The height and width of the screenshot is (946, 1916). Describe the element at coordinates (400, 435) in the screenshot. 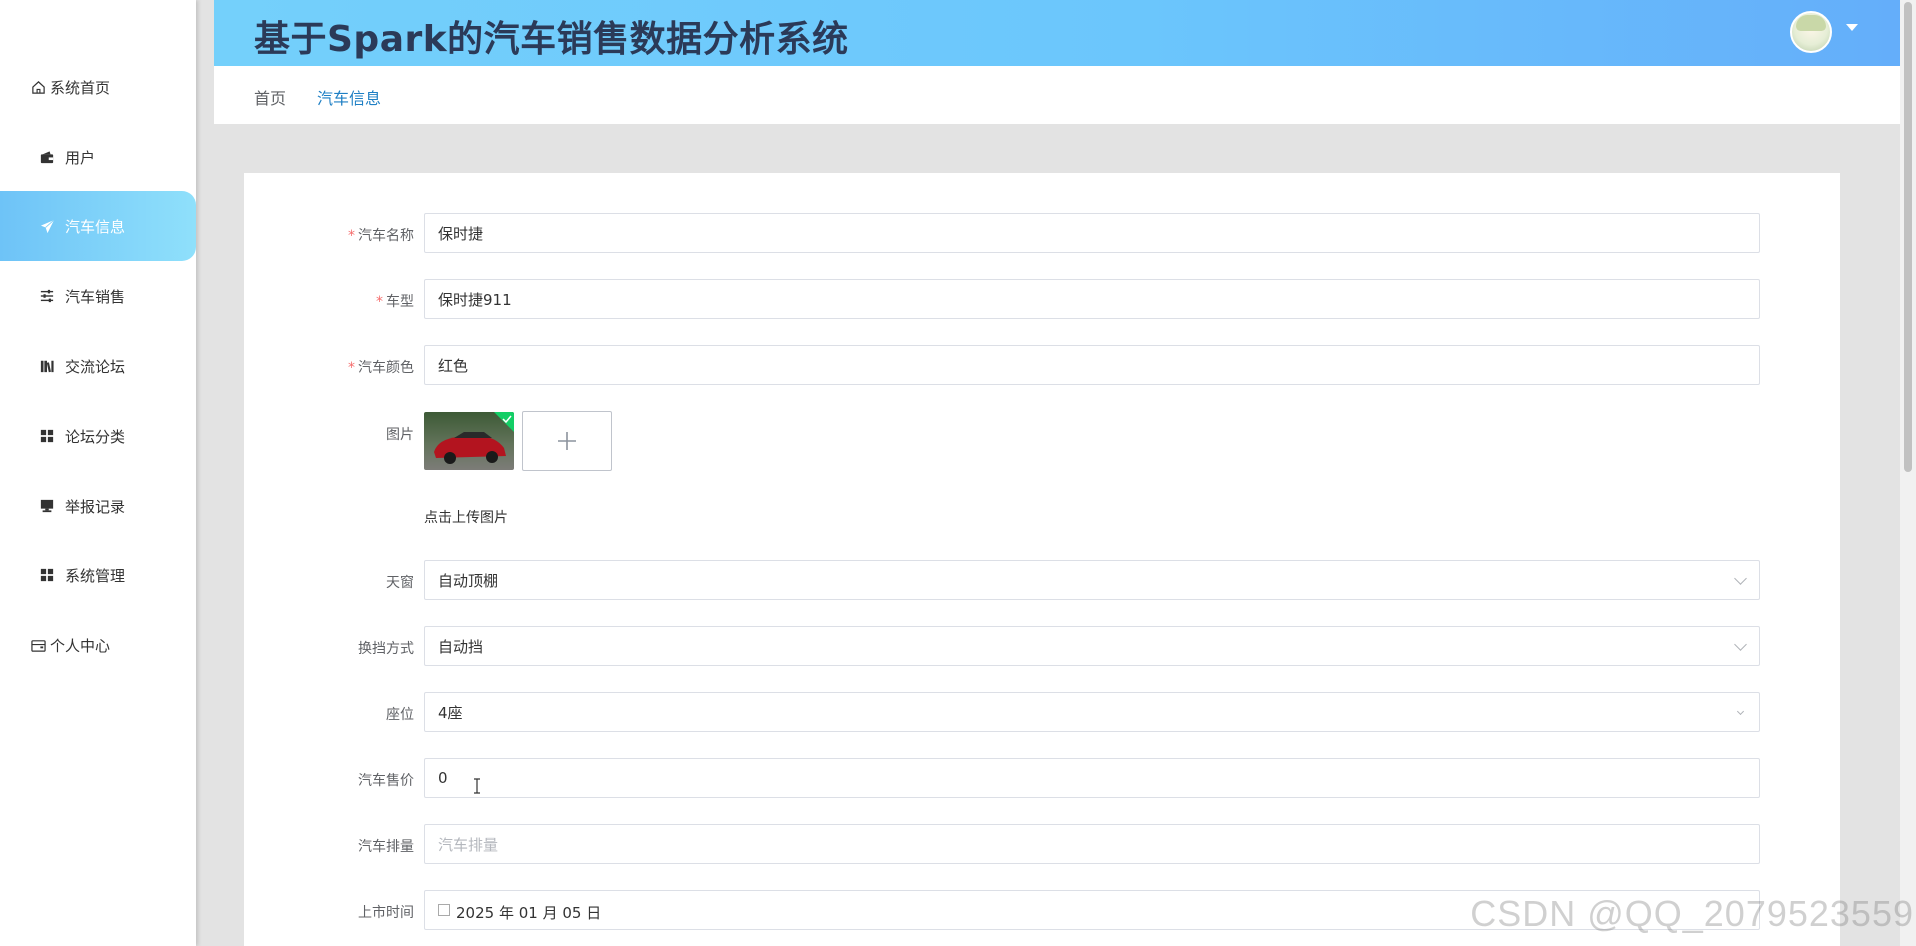

I see `image-label: 图片` at that location.